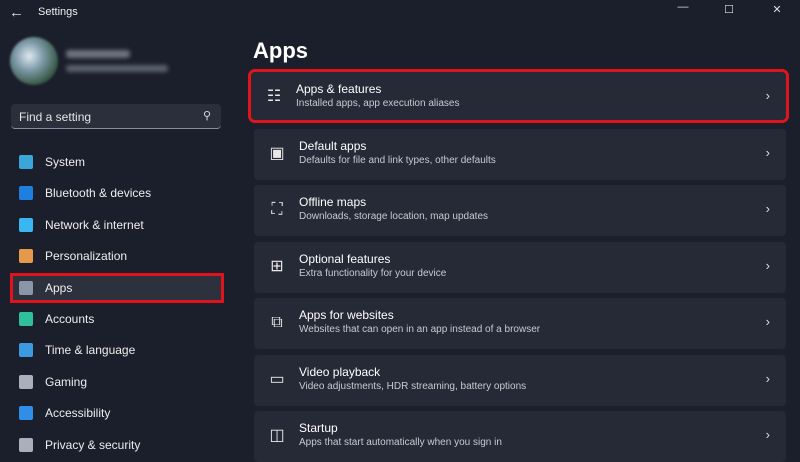 Image resolution: width=800 pixels, height=462 pixels. Describe the element at coordinates (26, 350) in the screenshot. I see `time-icon` at that location.